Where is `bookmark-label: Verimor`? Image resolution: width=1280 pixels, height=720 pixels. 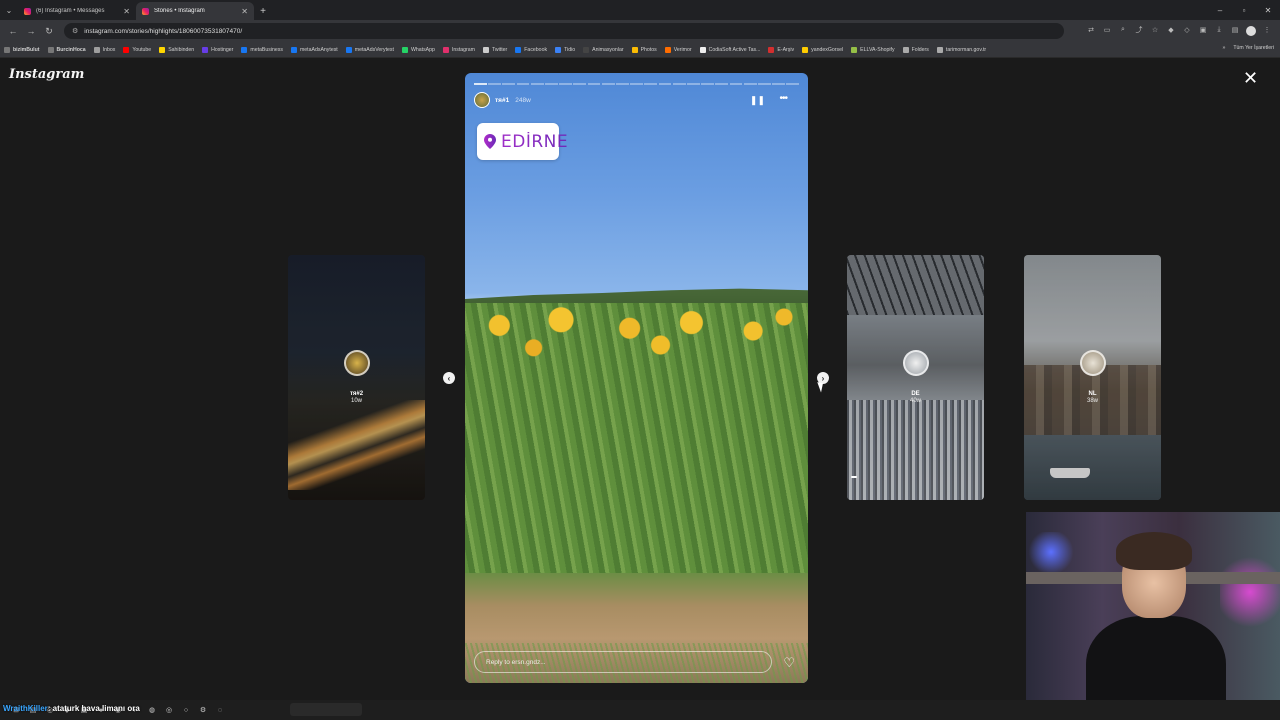
bookmark-label: Verimor is located at coordinates (682, 49).